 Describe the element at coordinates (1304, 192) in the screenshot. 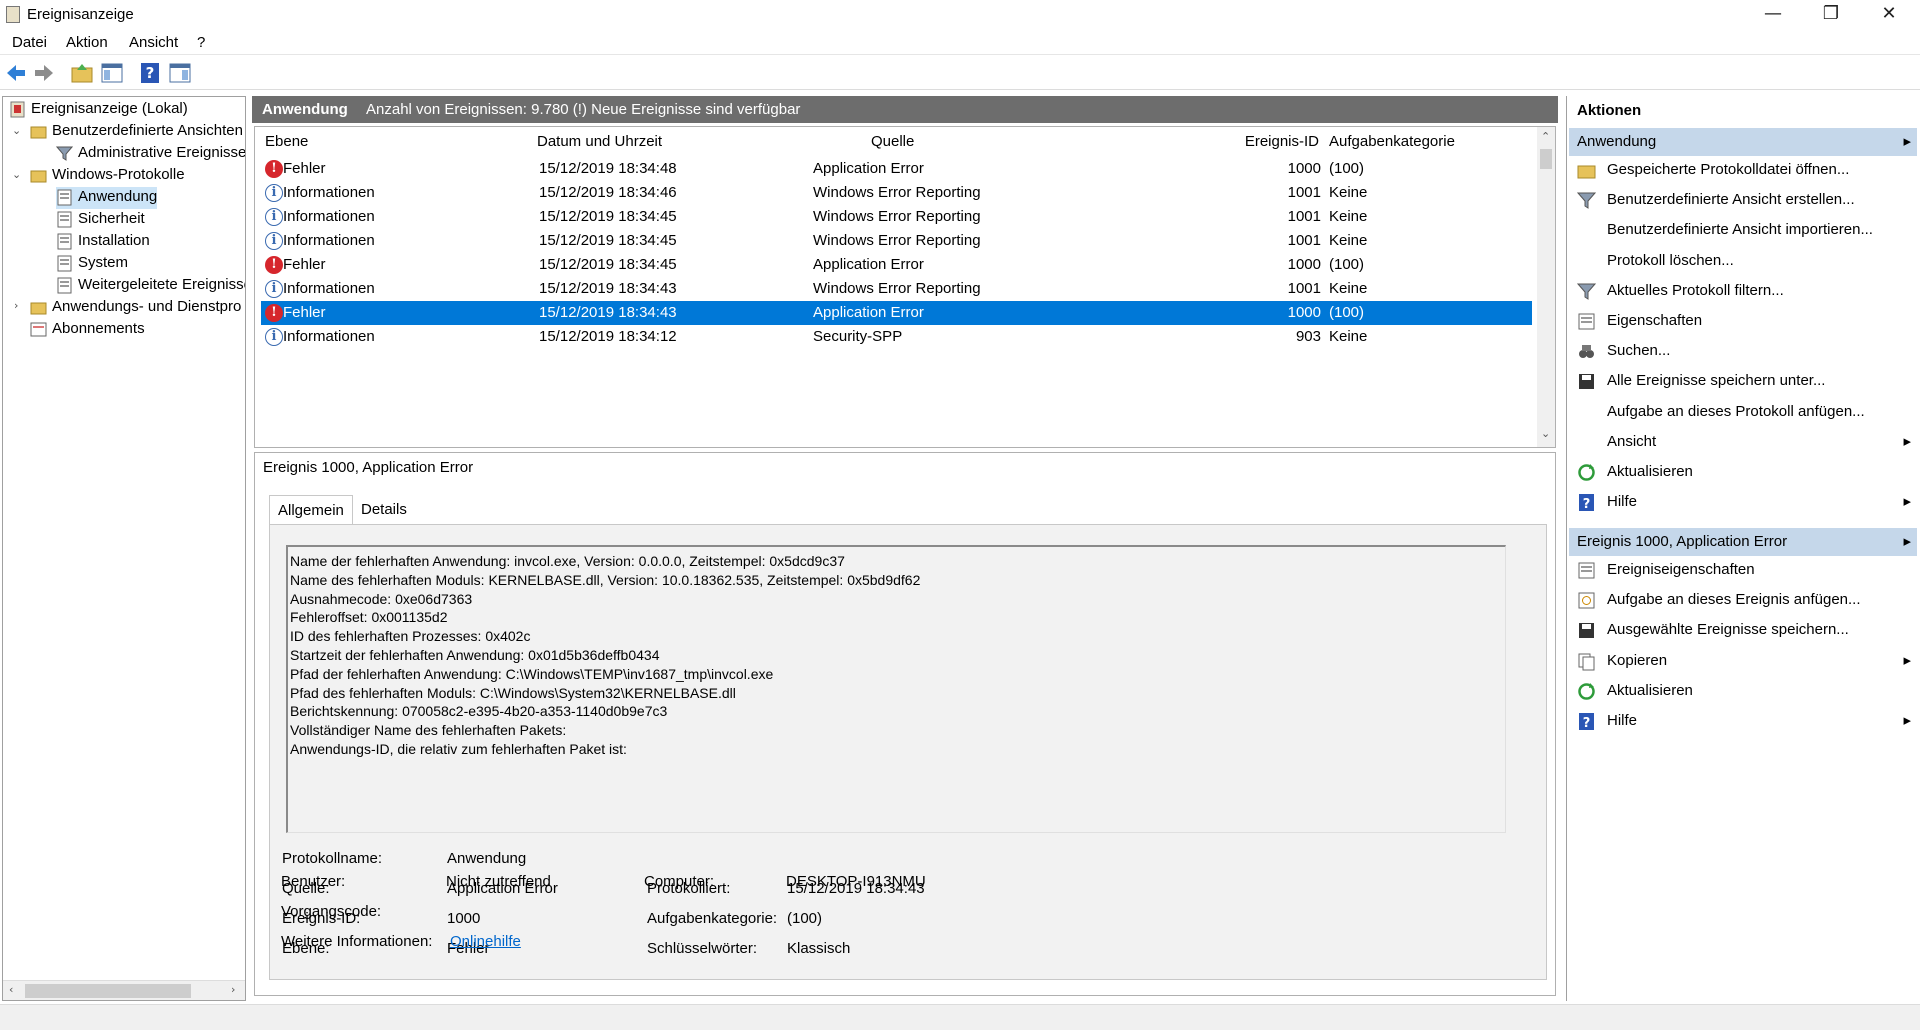

I see `table-cell-event-id: 1001` at that location.